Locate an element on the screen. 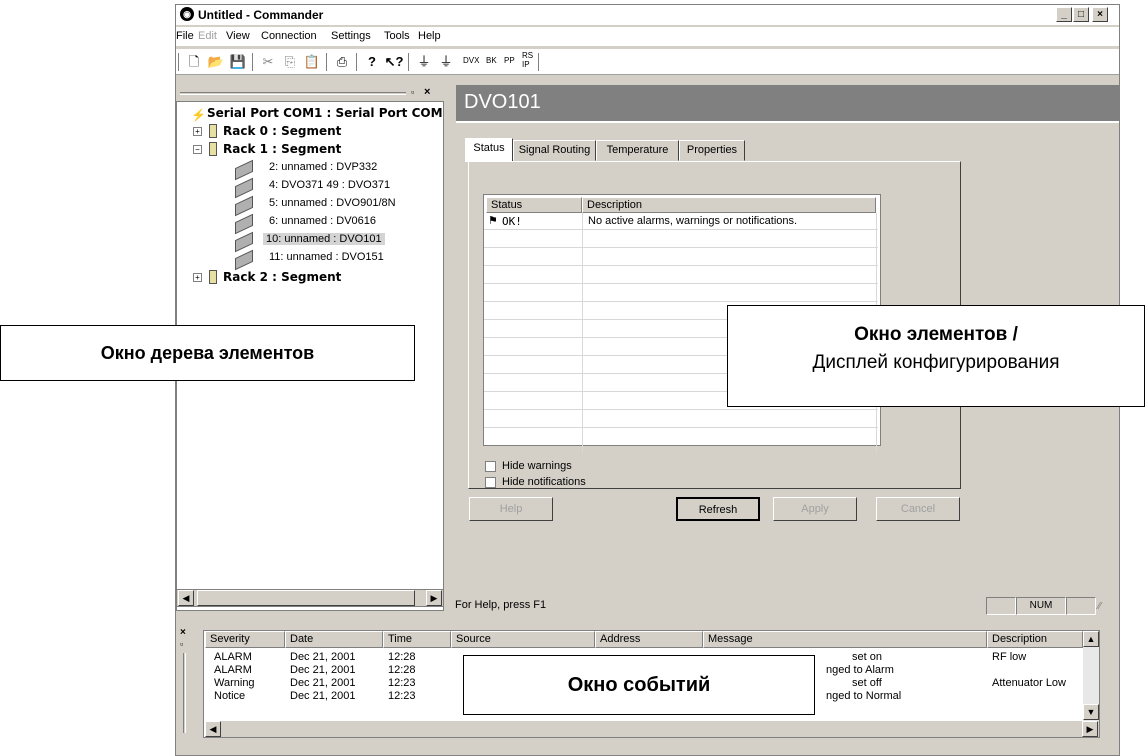 The height and width of the screenshot is (756, 1145). event-header-source: Source is located at coordinates (523, 639).